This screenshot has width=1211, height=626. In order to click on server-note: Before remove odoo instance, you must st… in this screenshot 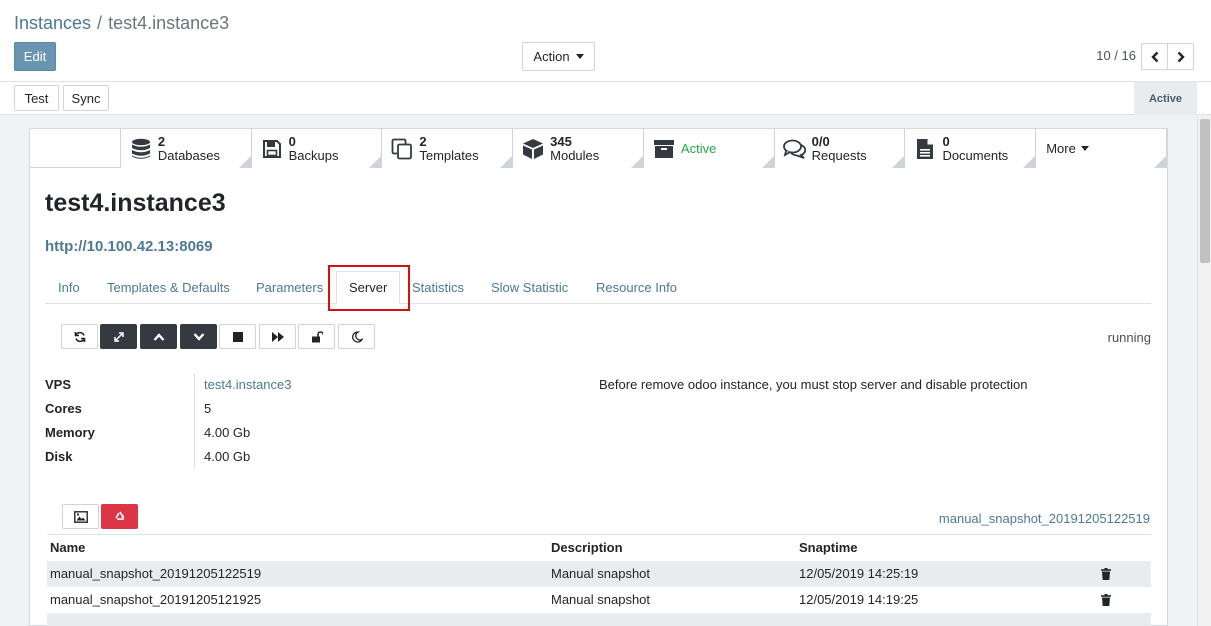, I will do `click(813, 384)`.